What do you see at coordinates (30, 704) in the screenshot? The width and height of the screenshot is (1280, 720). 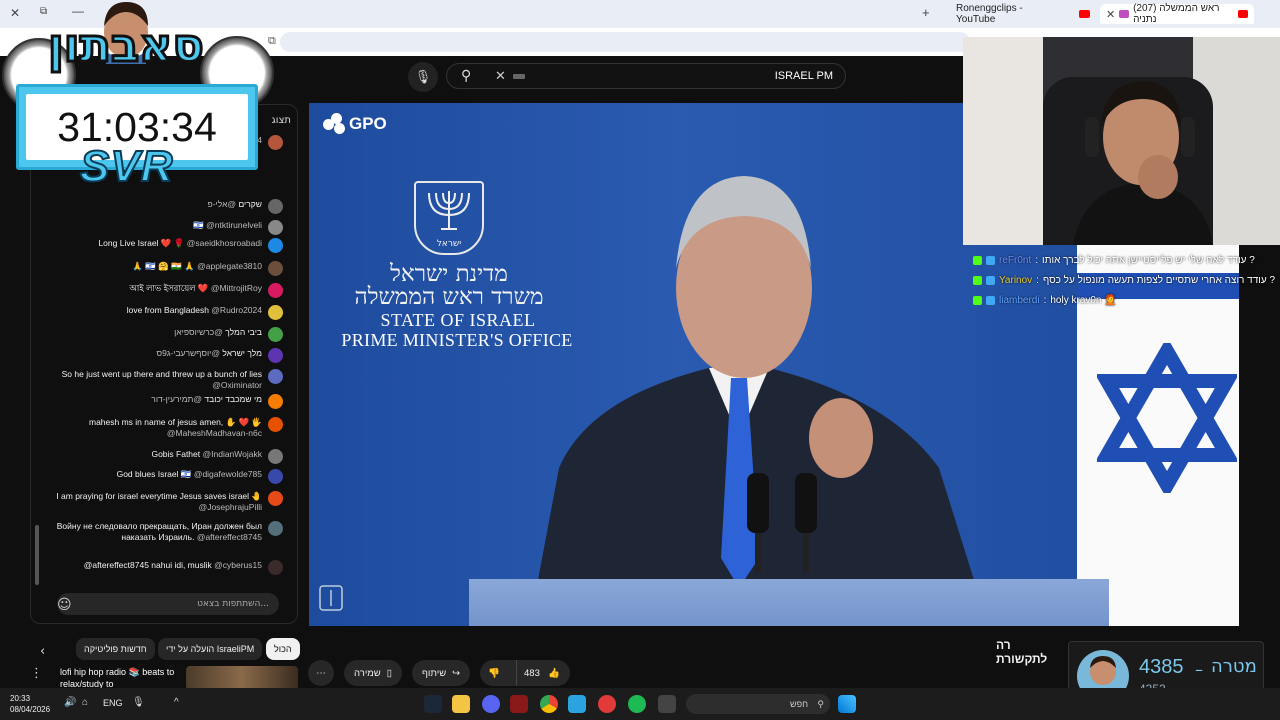 I see `clock: 20:33 08/04/2026` at bounding box center [30, 704].